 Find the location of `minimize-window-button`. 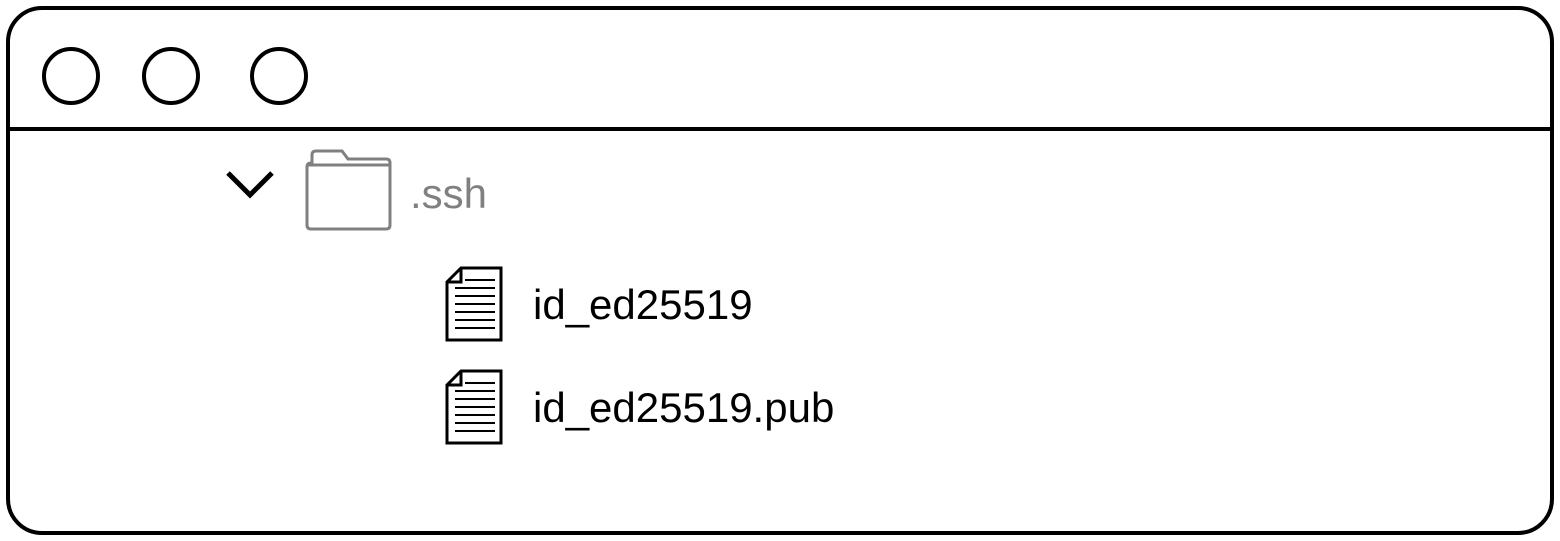

minimize-window-button is located at coordinates (171, 76).